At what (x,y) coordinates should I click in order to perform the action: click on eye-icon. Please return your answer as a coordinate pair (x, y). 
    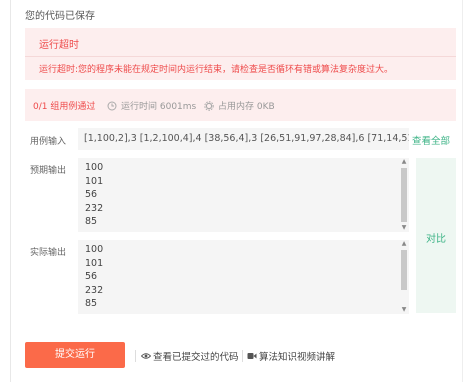
    Looking at the image, I should click on (146, 356).